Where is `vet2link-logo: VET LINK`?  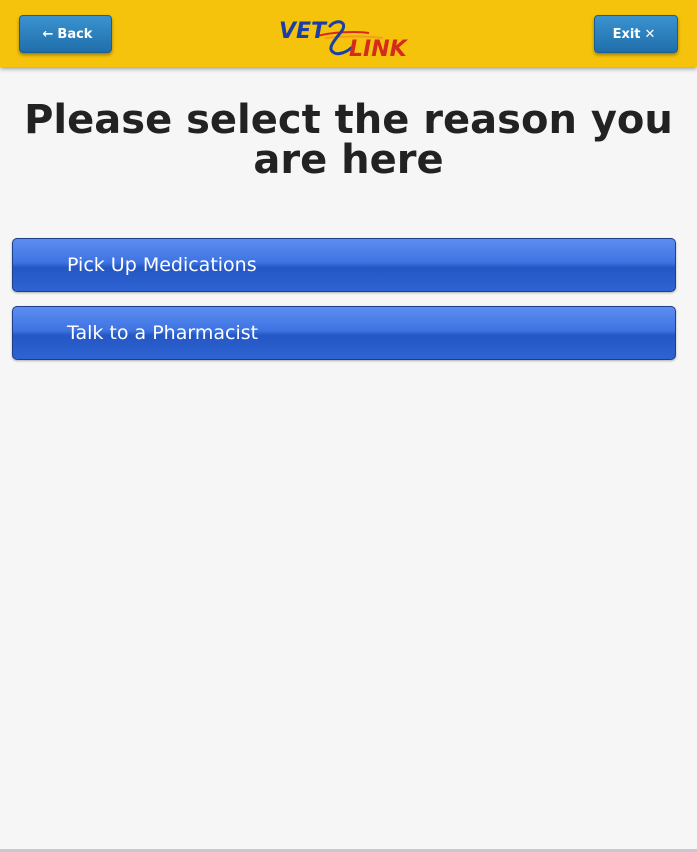 vet2link-logo: VET LINK is located at coordinates (344, 39).